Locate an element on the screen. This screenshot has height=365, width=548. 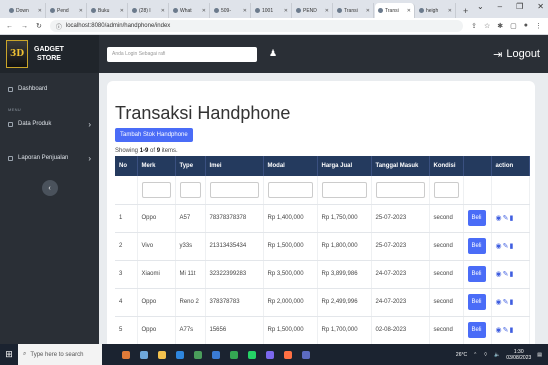
task-view-icon is located at coordinates (144, 354).